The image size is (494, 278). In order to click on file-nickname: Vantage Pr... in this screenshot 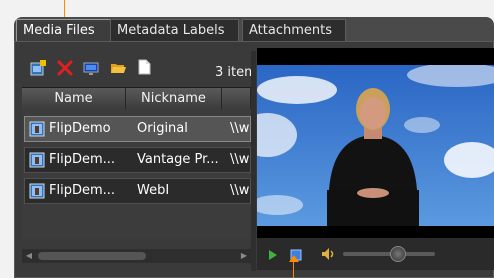, I will do `click(178, 159)`.